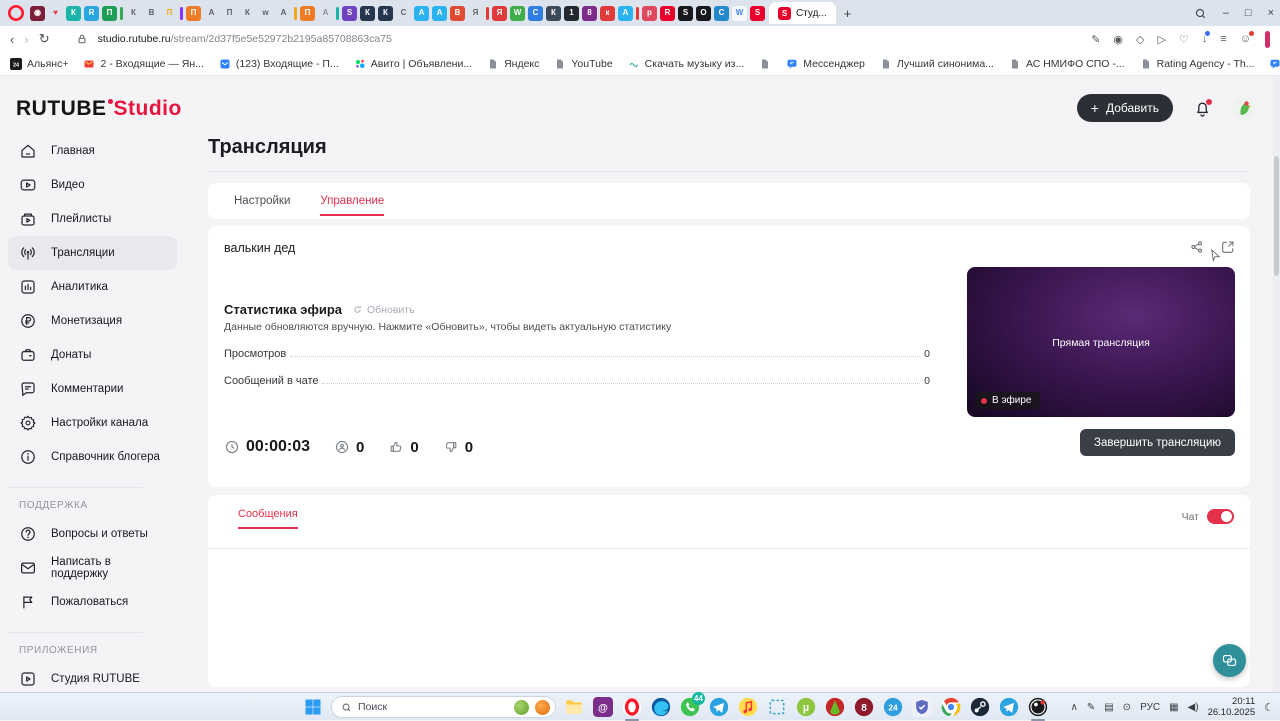 Image resolution: width=1280 pixels, height=721 pixels. Describe the element at coordinates (457, 13) in the screenshot. I see `browser-tab: В` at that location.